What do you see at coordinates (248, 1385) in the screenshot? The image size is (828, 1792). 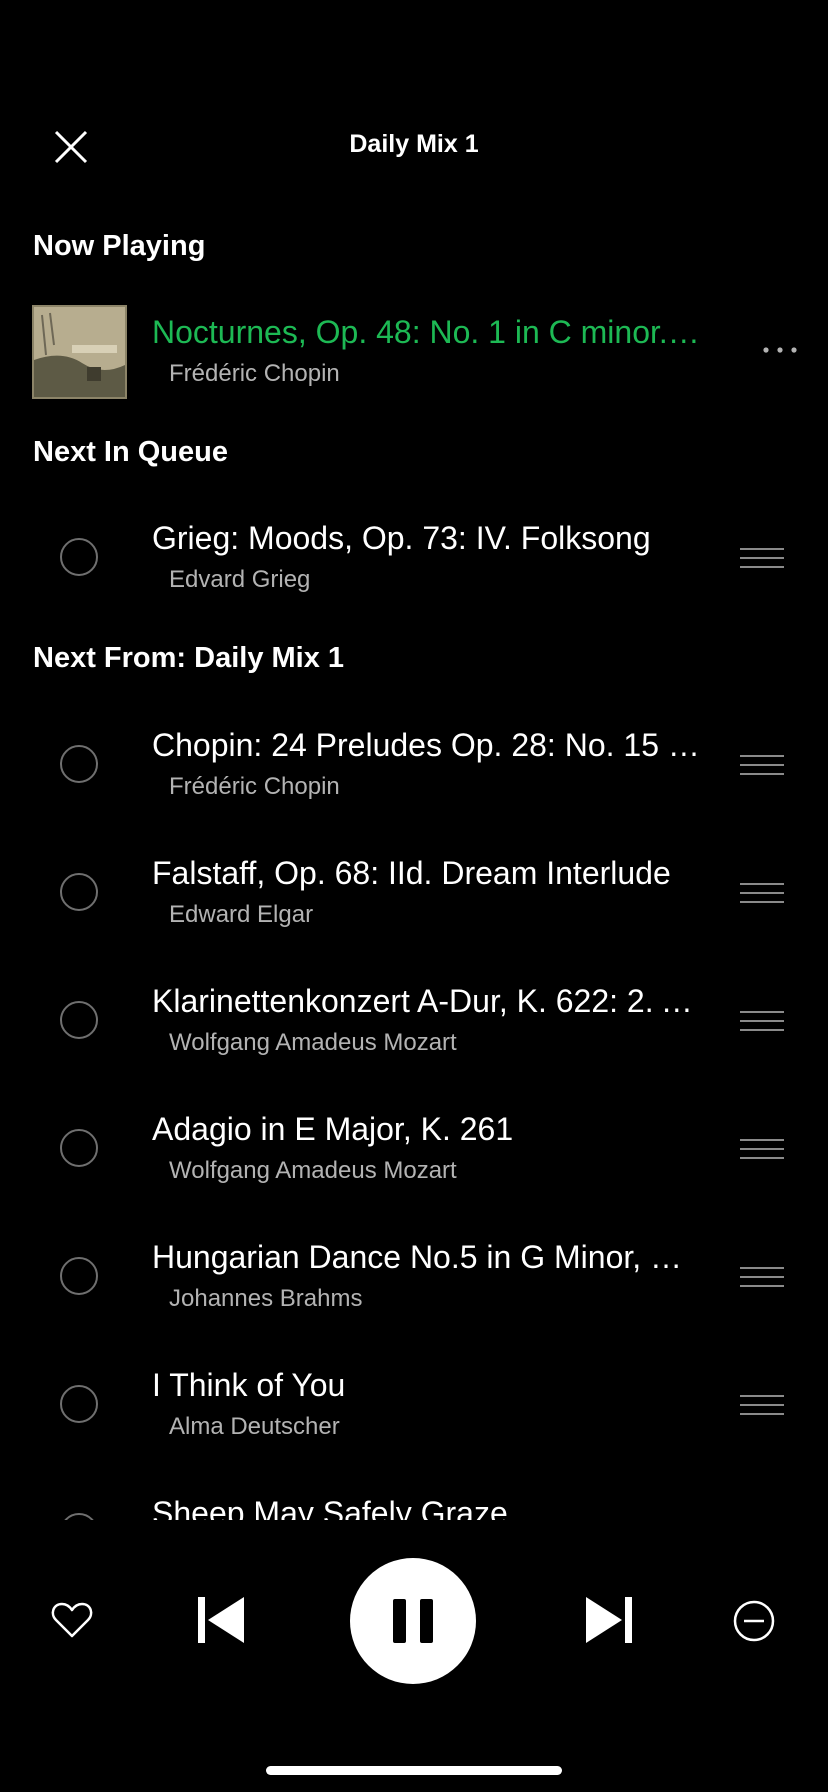 I see `list-item-title: I Think of You` at bounding box center [248, 1385].